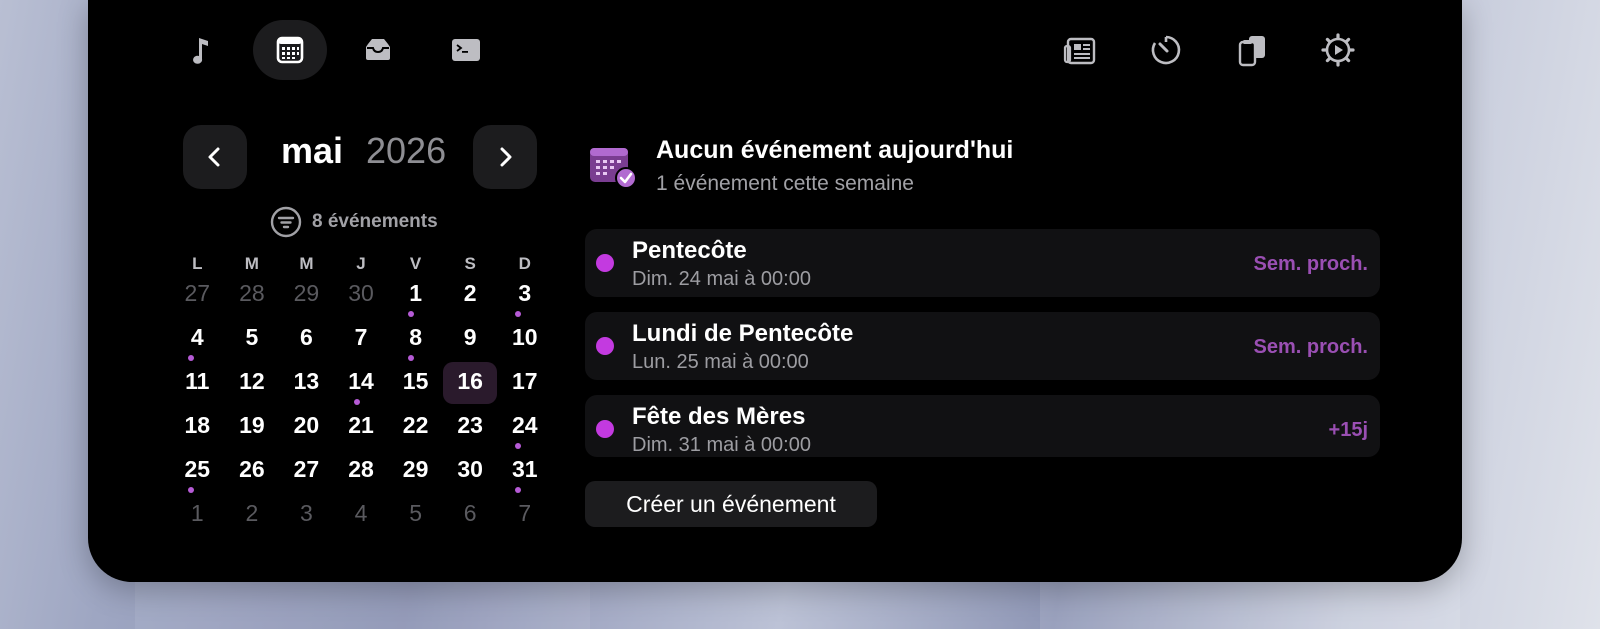 Image resolution: width=1600 pixels, height=629 pixels. What do you see at coordinates (415, 425) in the screenshot?
I see `day-number: 22` at bounding box center [415, 425].